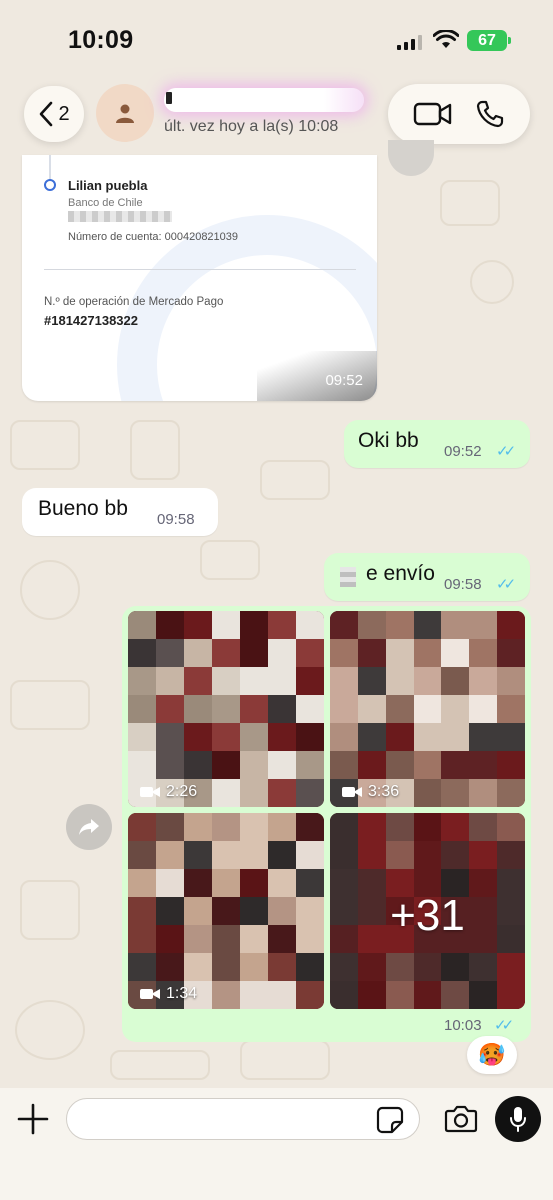 The width and height of the screenshot is (553, 1200). Describe the element at coordinates (459, 114) in the screenshot. I see `call-actions` at that location.